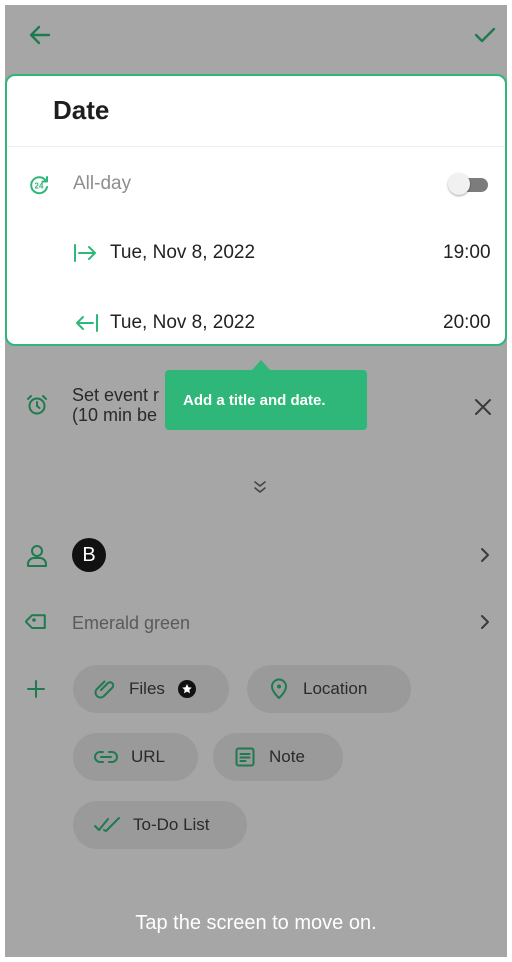 The image size is (512, 962). Describe the element at coordinates (105, 689) in the screenshot. I see `paperclip-icon` at that location.